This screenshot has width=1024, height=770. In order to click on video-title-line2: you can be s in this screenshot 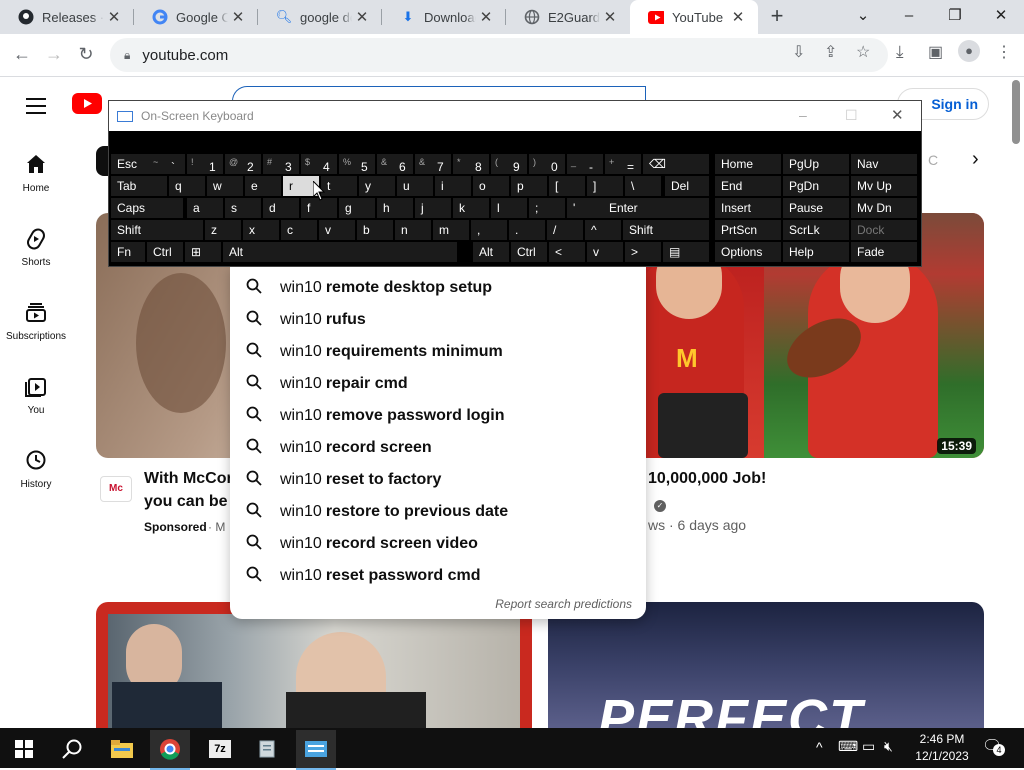, I will do `click(192, 502)`.